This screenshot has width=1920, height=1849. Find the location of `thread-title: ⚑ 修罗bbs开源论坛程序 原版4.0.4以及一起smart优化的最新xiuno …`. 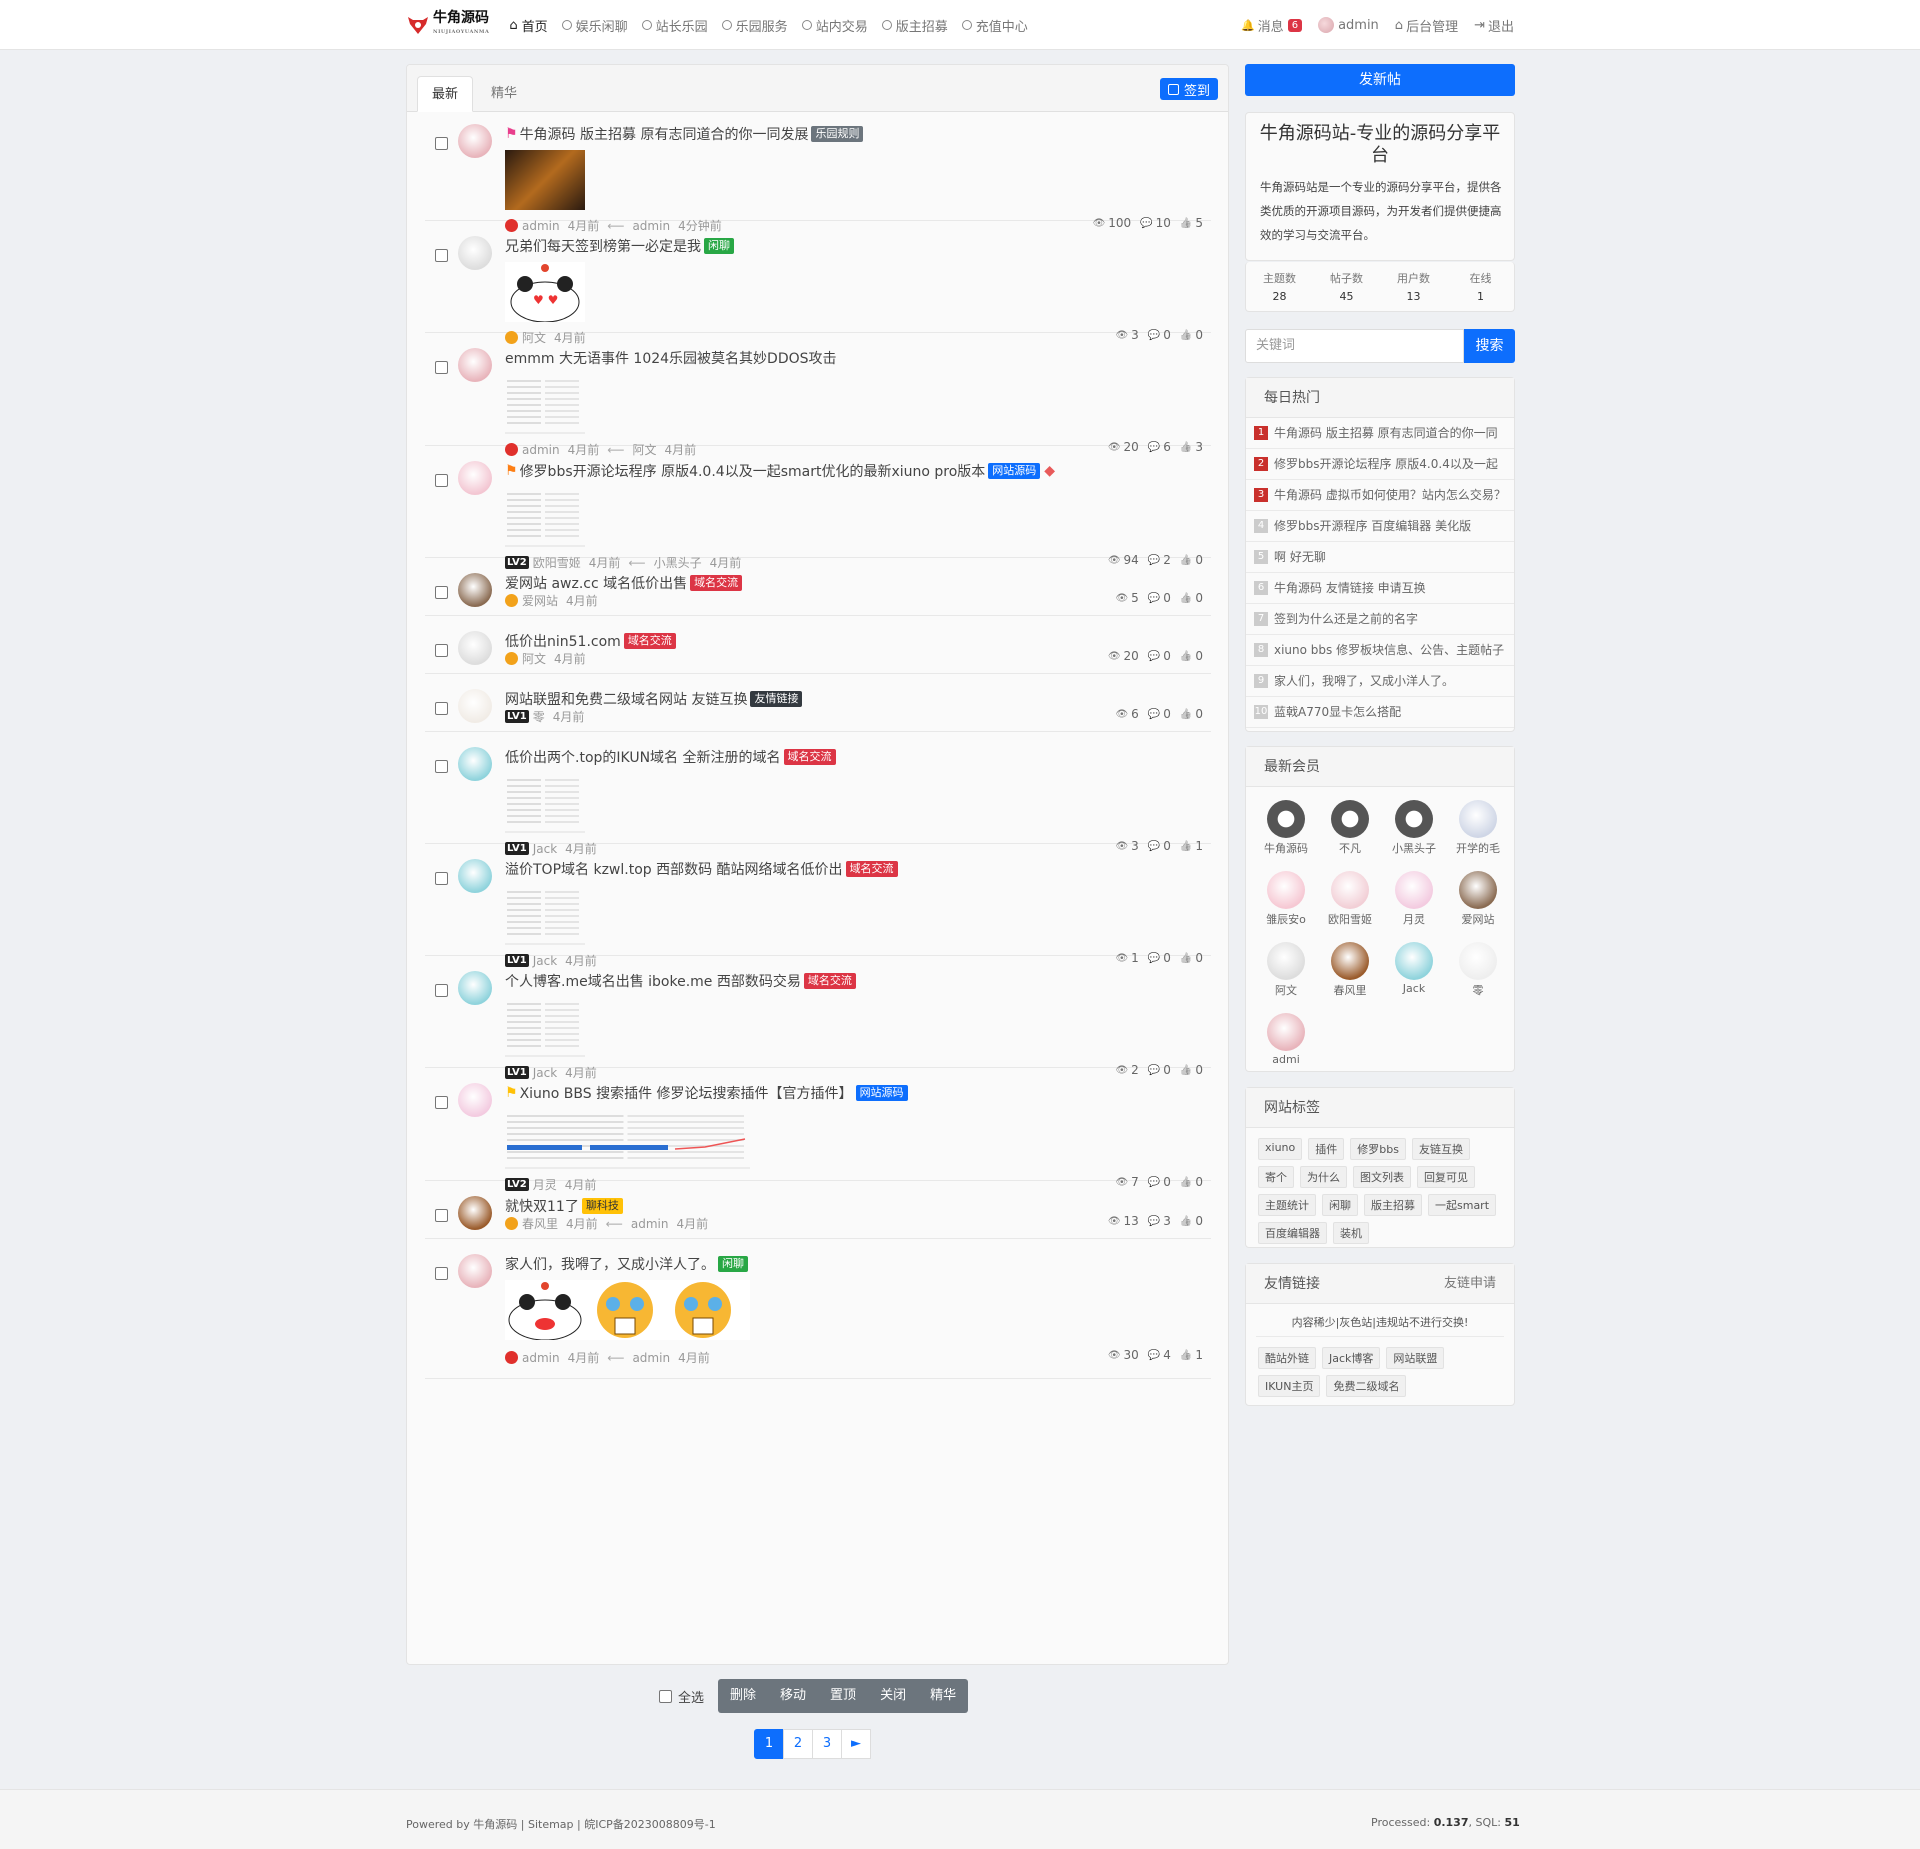

thread-title: ⚑ 修罗bbs开源论坛程序 原版4.0.4以及一起smart优化的最新xiuno … is located at coordinates (780, 471).